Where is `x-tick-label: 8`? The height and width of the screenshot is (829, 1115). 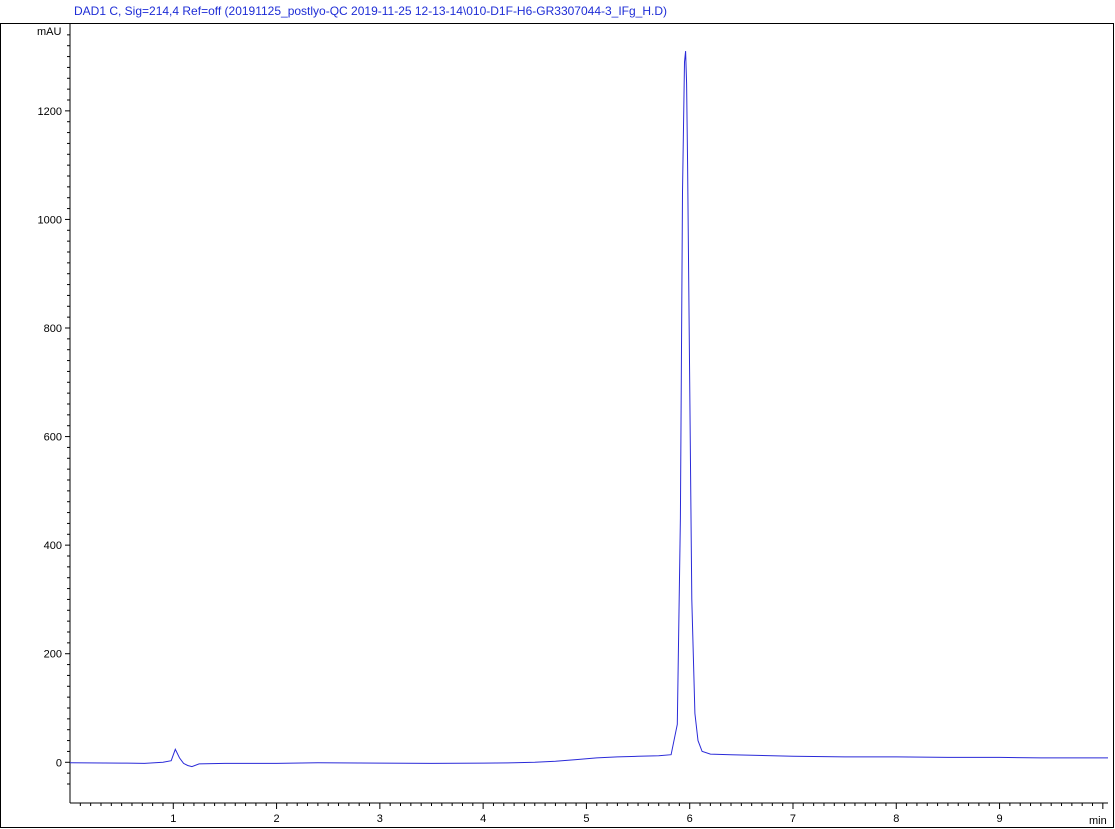
x-tick-label: 8 is located at coordinates (896, 819).